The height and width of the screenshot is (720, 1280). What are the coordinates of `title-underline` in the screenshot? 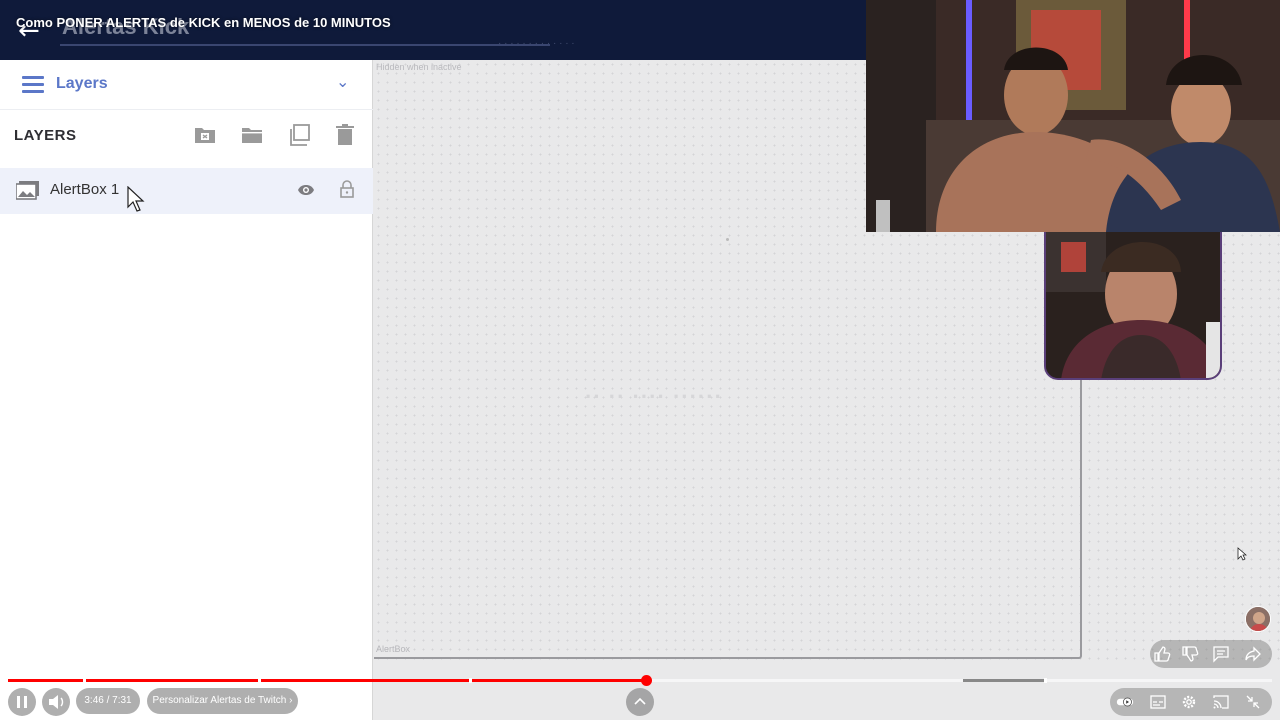 It's located at (305, 45).